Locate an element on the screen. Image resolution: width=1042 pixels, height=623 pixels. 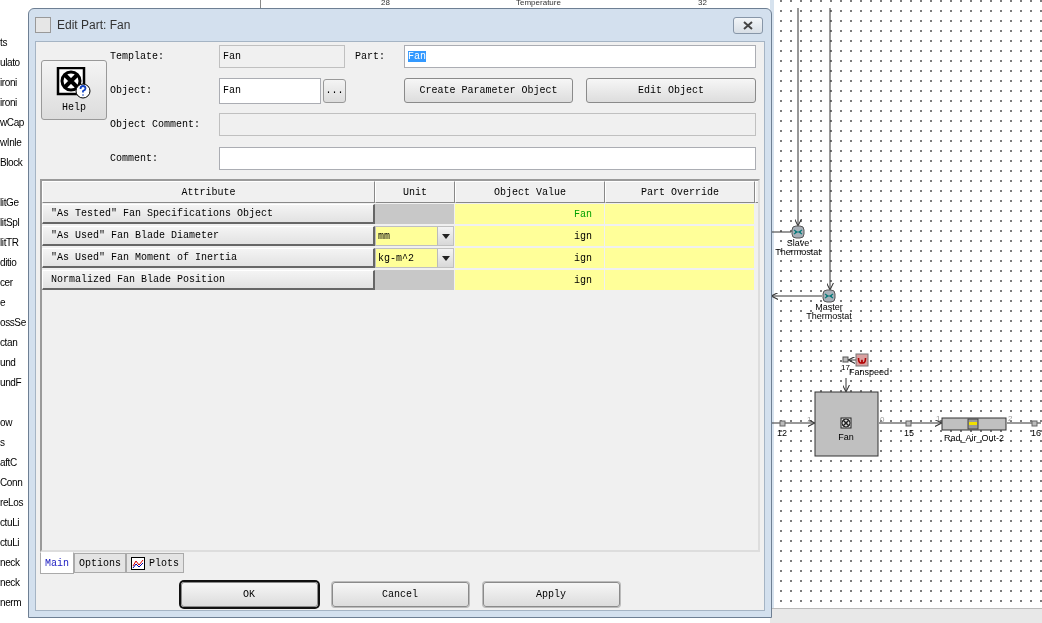
block-label: Fanspeed is located at coordinates (869, 372).